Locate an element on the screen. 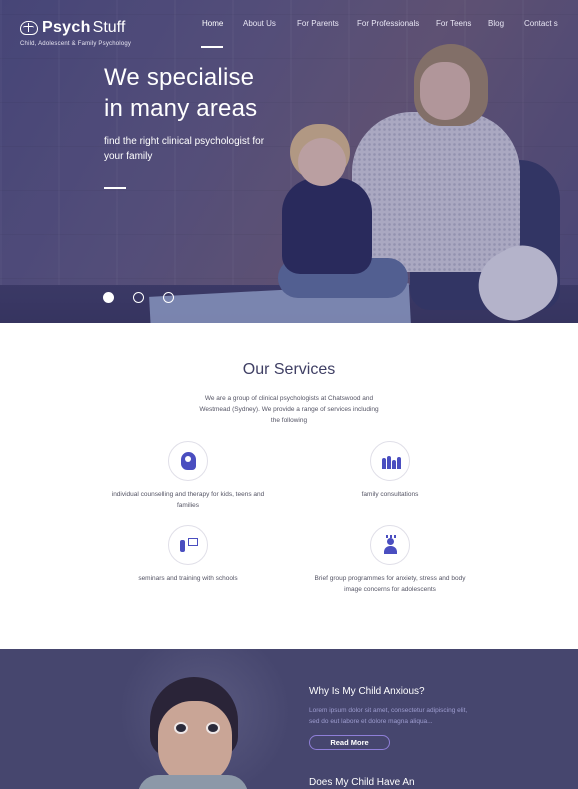 Image resolution: width=578 pixels, height=789 pixels. service-item-seminars: seminars and training with schools is located at coordinates (188, 554).